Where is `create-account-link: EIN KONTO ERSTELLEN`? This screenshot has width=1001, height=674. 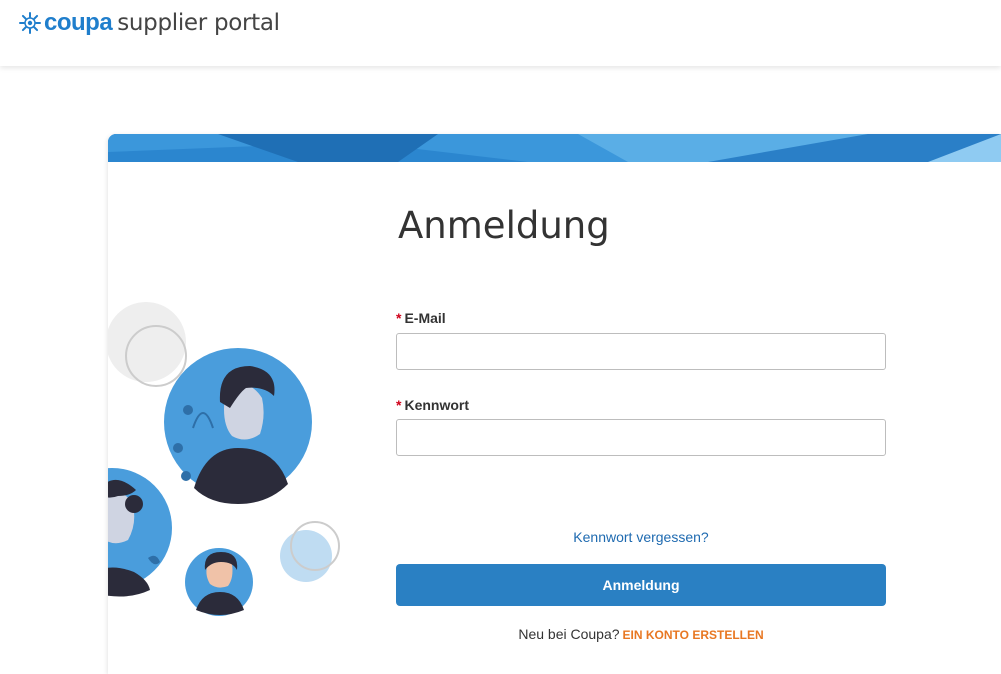 create-account-link: EIN KONTO ERSTELLEN is located at coordinates (693, 635).